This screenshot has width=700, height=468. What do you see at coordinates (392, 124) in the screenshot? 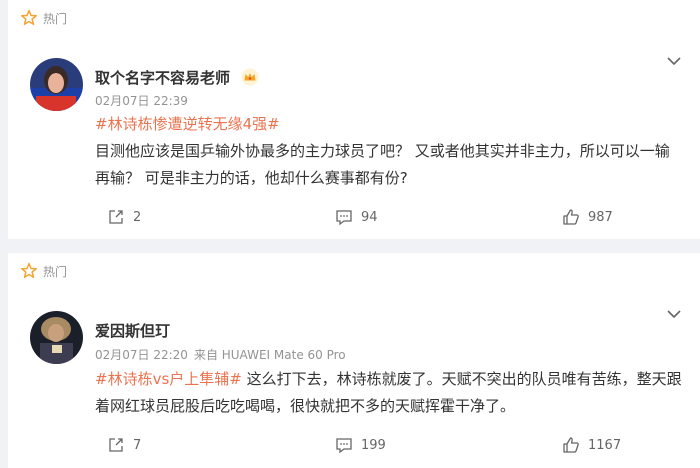
I see `hashtag-link: #林诗栋惨遭逆转无缘4强#` at bounding box center [392, 124].